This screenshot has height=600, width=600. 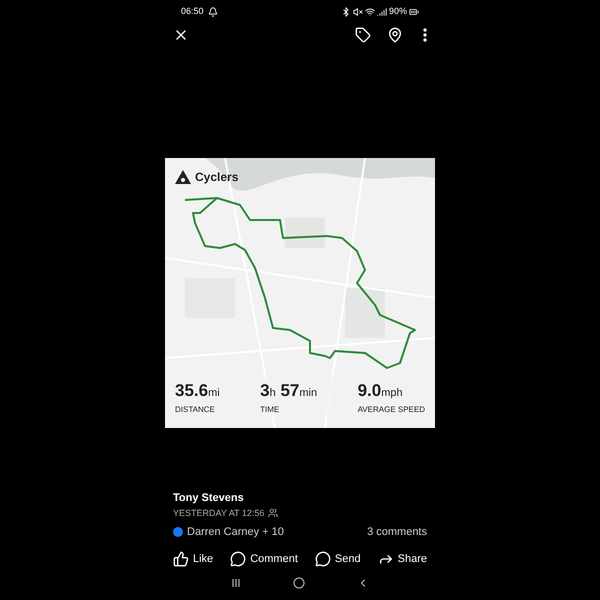 I want to click on stat-label: AVERAGE SPEED, so click(x=391, y=410).